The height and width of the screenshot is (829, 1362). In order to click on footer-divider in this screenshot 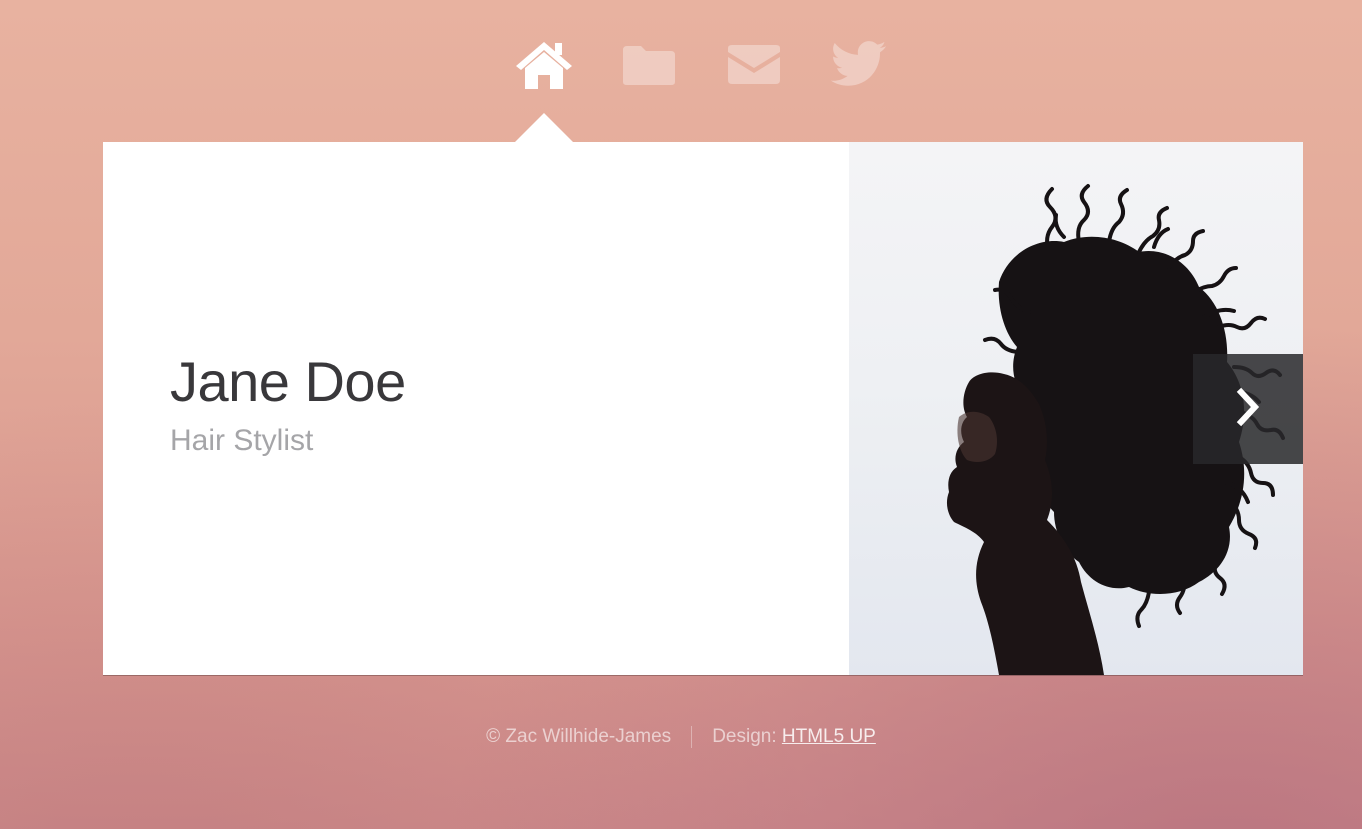, I will do `click(692, 737)`.